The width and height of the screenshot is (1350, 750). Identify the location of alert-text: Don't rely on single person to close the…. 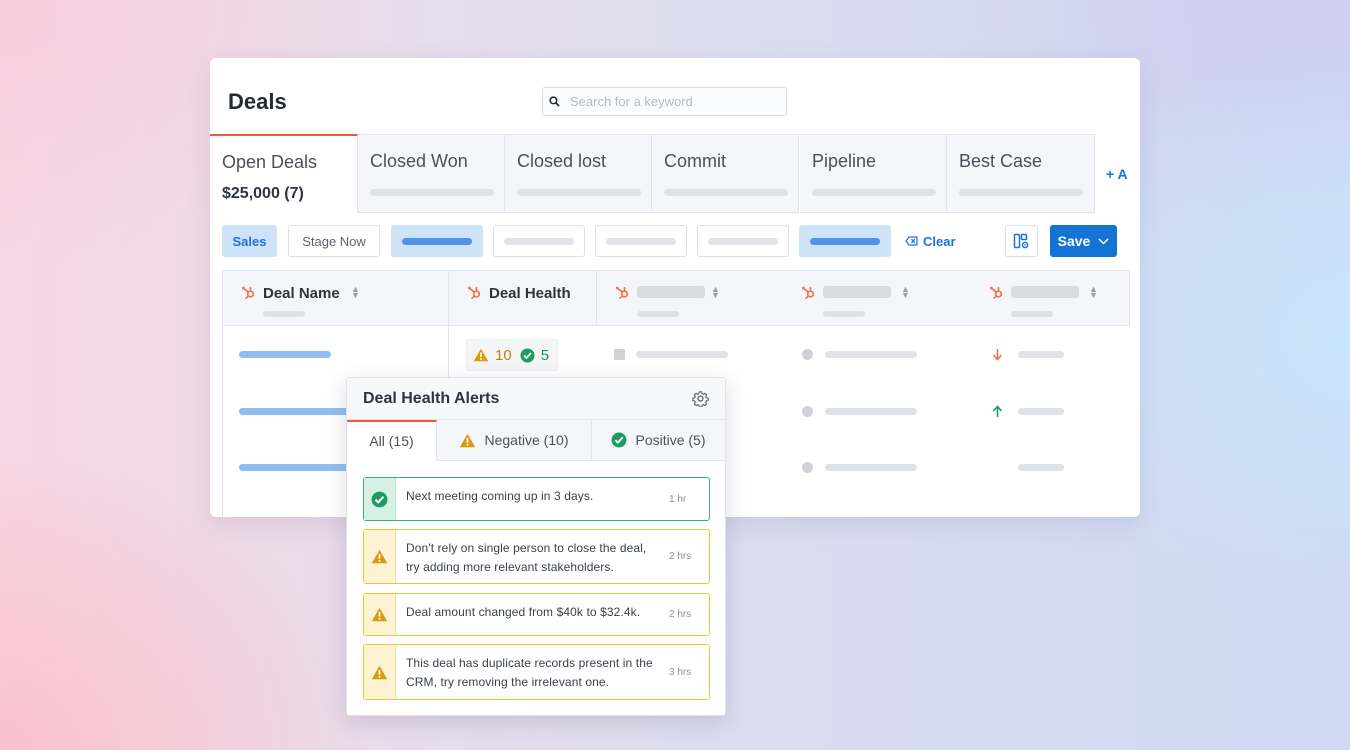
(526, 557).